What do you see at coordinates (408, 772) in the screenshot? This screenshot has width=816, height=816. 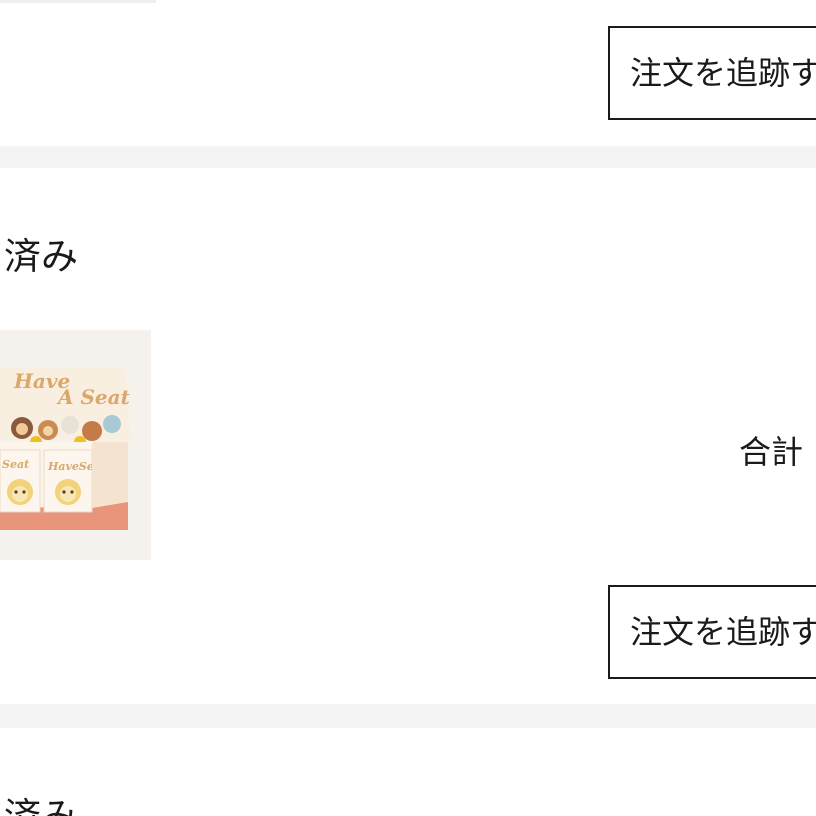 I see `order-card` at bounding box center [408, 772].